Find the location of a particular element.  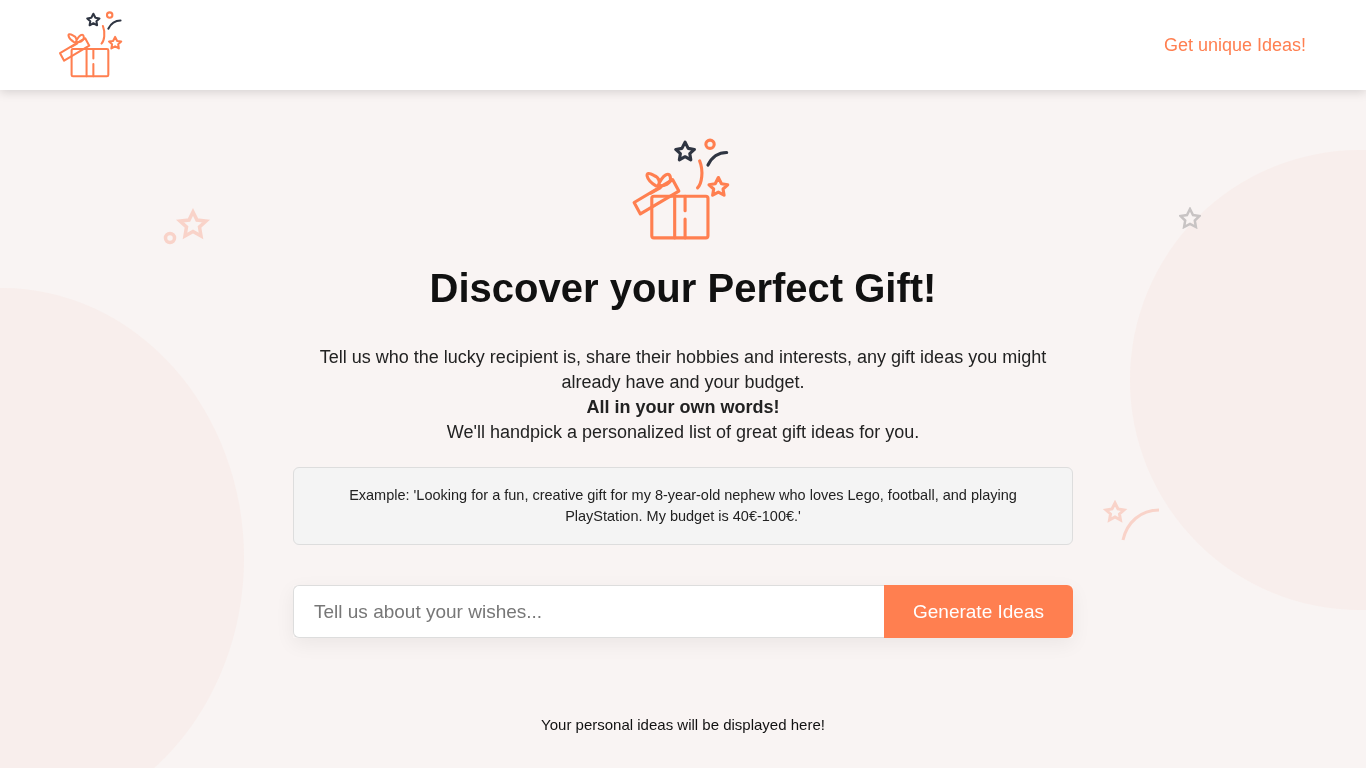

get-ideas-link: Get unique Ideas! is located at coordinates (1234, 45).